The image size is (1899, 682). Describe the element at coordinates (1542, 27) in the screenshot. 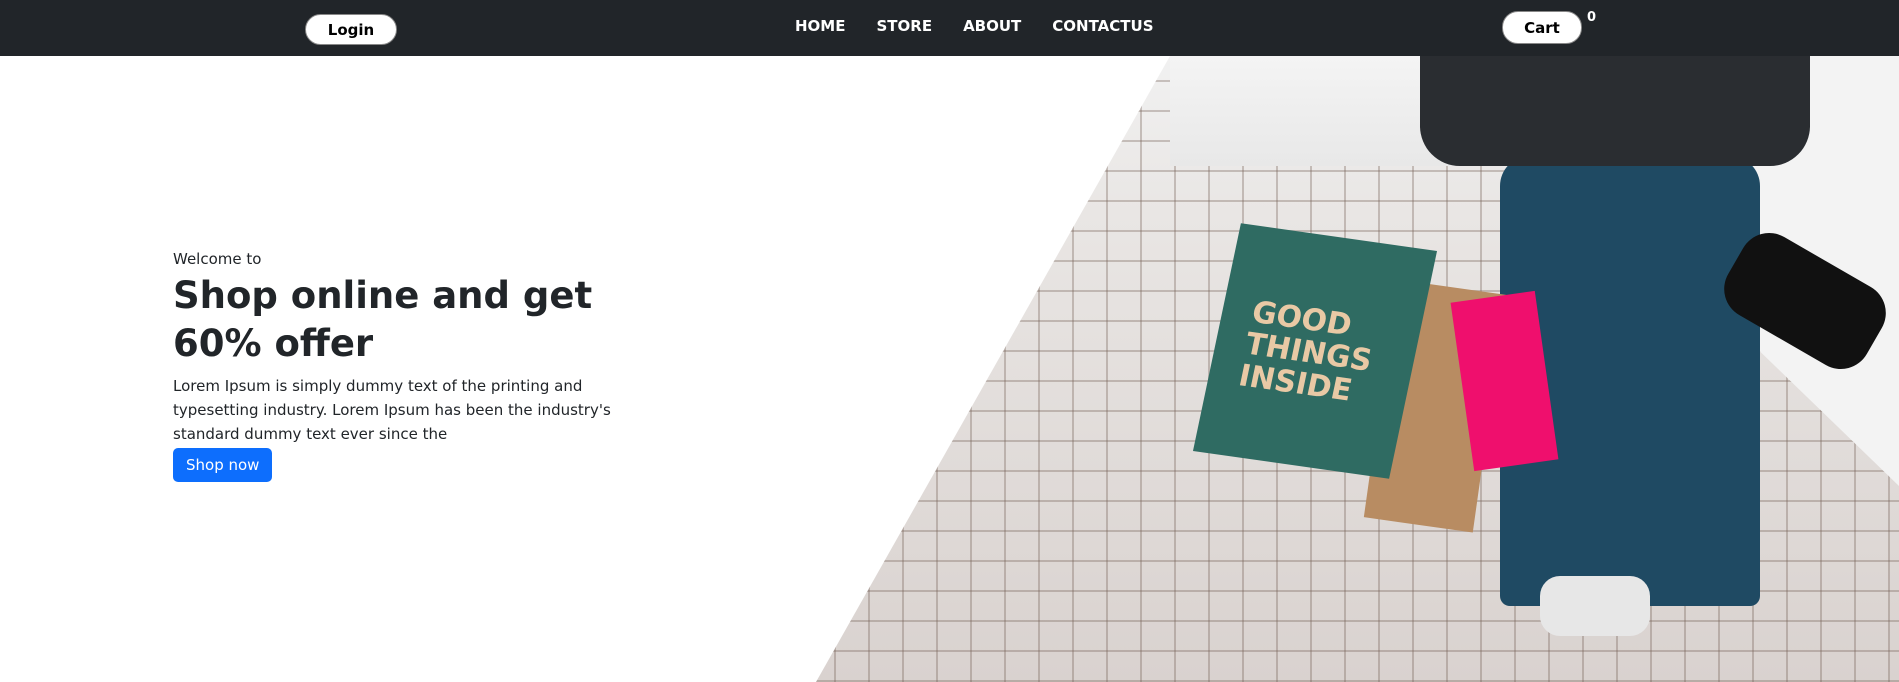

I see `cart-button: Cart` at that location.